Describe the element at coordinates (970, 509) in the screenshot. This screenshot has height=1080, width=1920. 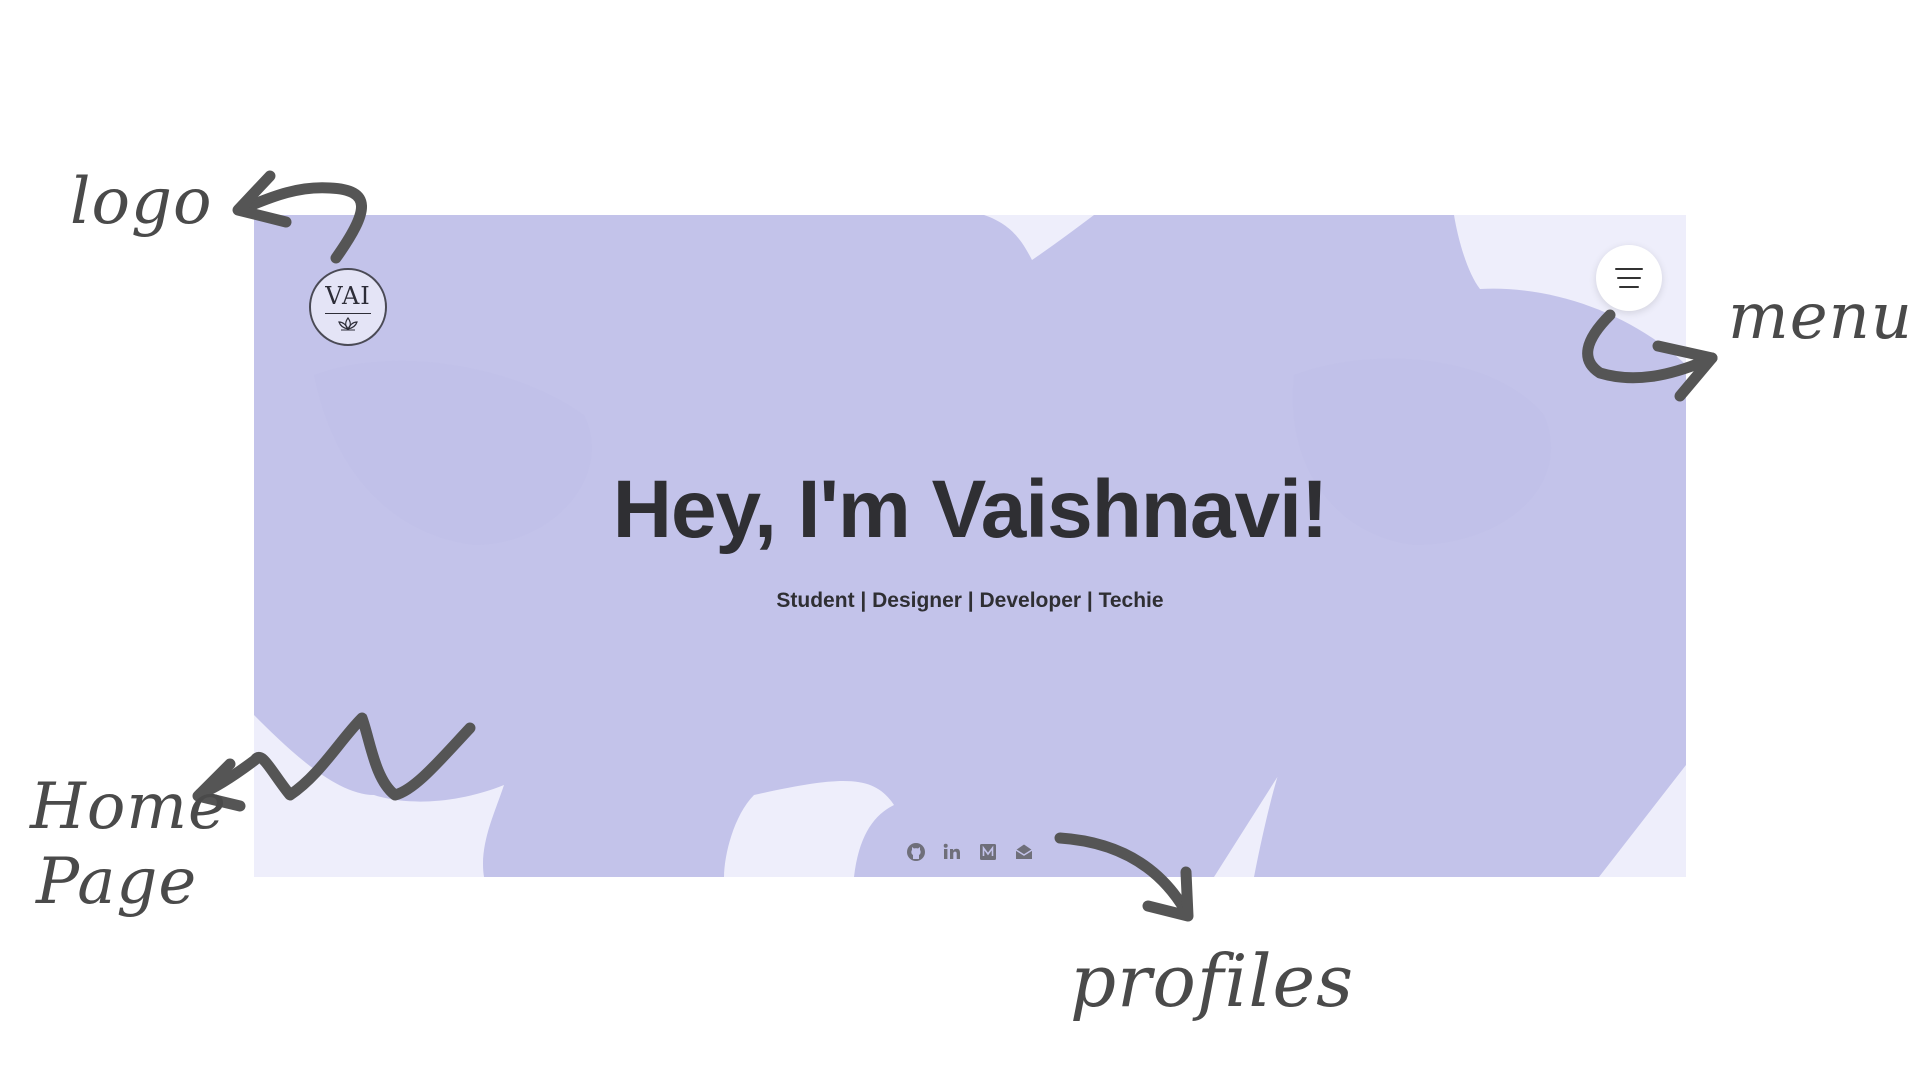
I see `hero-title: Hey, I'm Vaishnavi!` at that location.